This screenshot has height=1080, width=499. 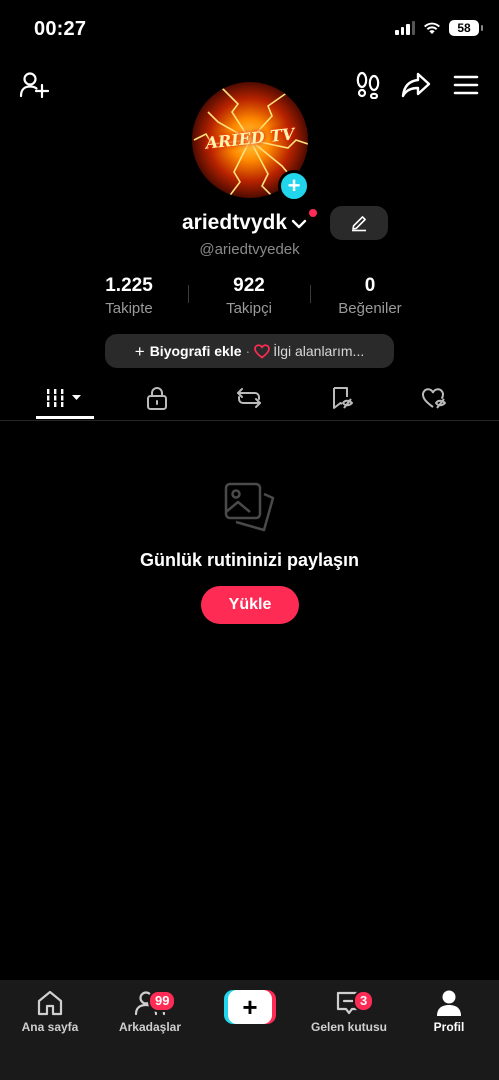 What do you see at coordinates (60, 29) in the screenshot?
I see `status-time: 00:27` at bounding box center [60, 29].